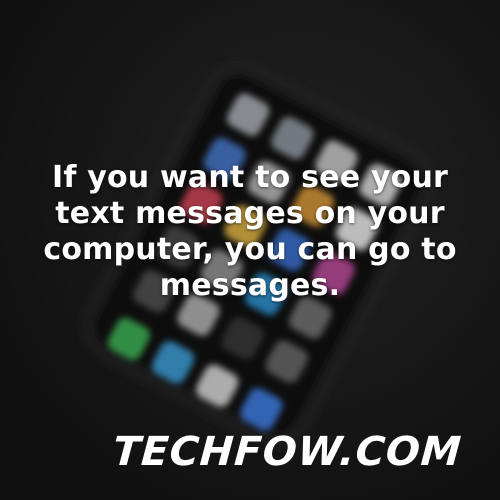  Describe the element at coordinates (250, 249) in the screenshot. I see `caption-line-3: computer, you can go to` at that location.